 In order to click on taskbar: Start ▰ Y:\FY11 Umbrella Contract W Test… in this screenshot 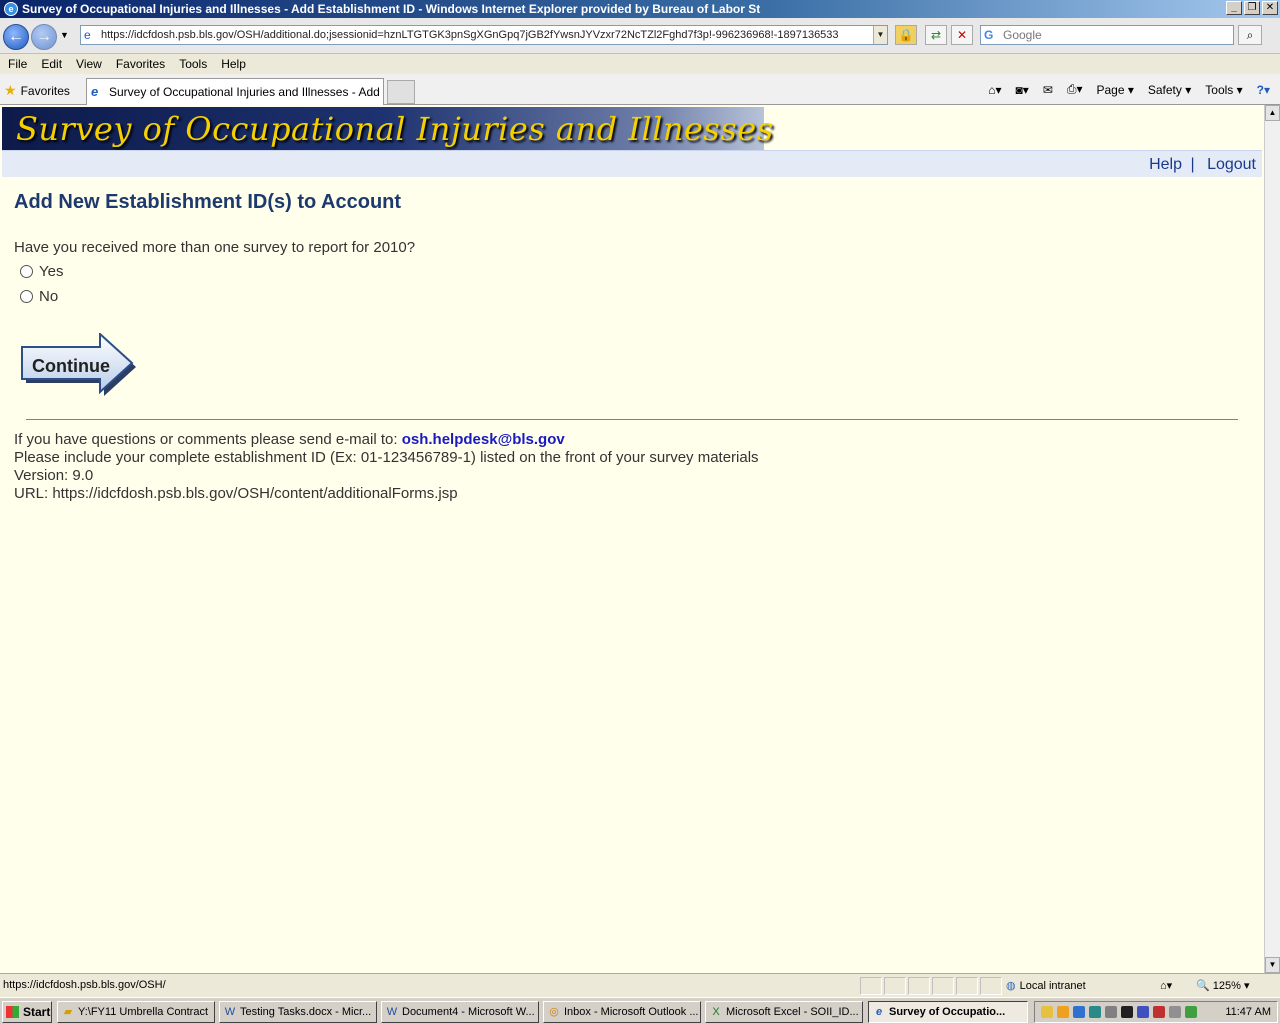, I will do `click(640, 1010)`.